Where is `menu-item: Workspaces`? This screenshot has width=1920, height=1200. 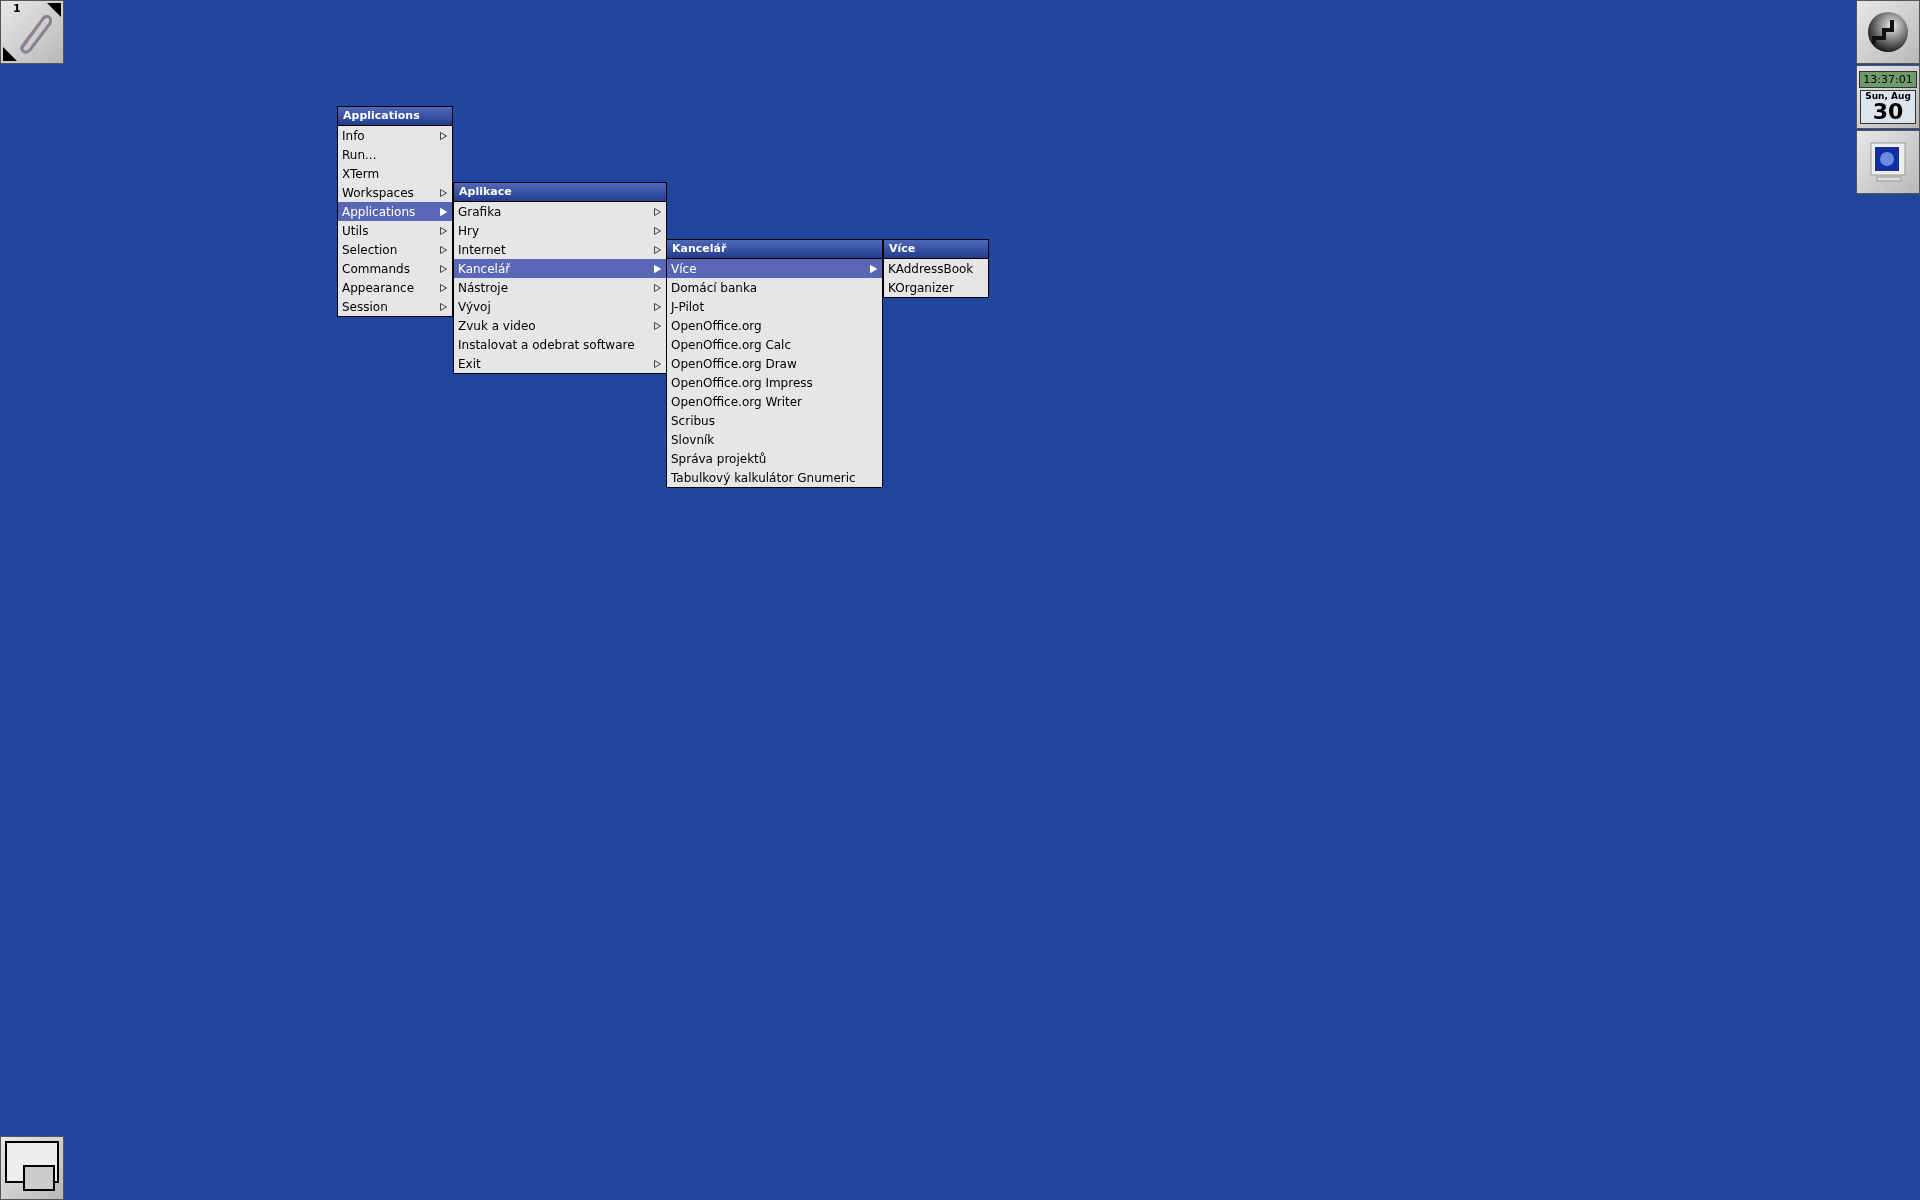 menu-item: Workspaces is located at coordinates (395, 192).